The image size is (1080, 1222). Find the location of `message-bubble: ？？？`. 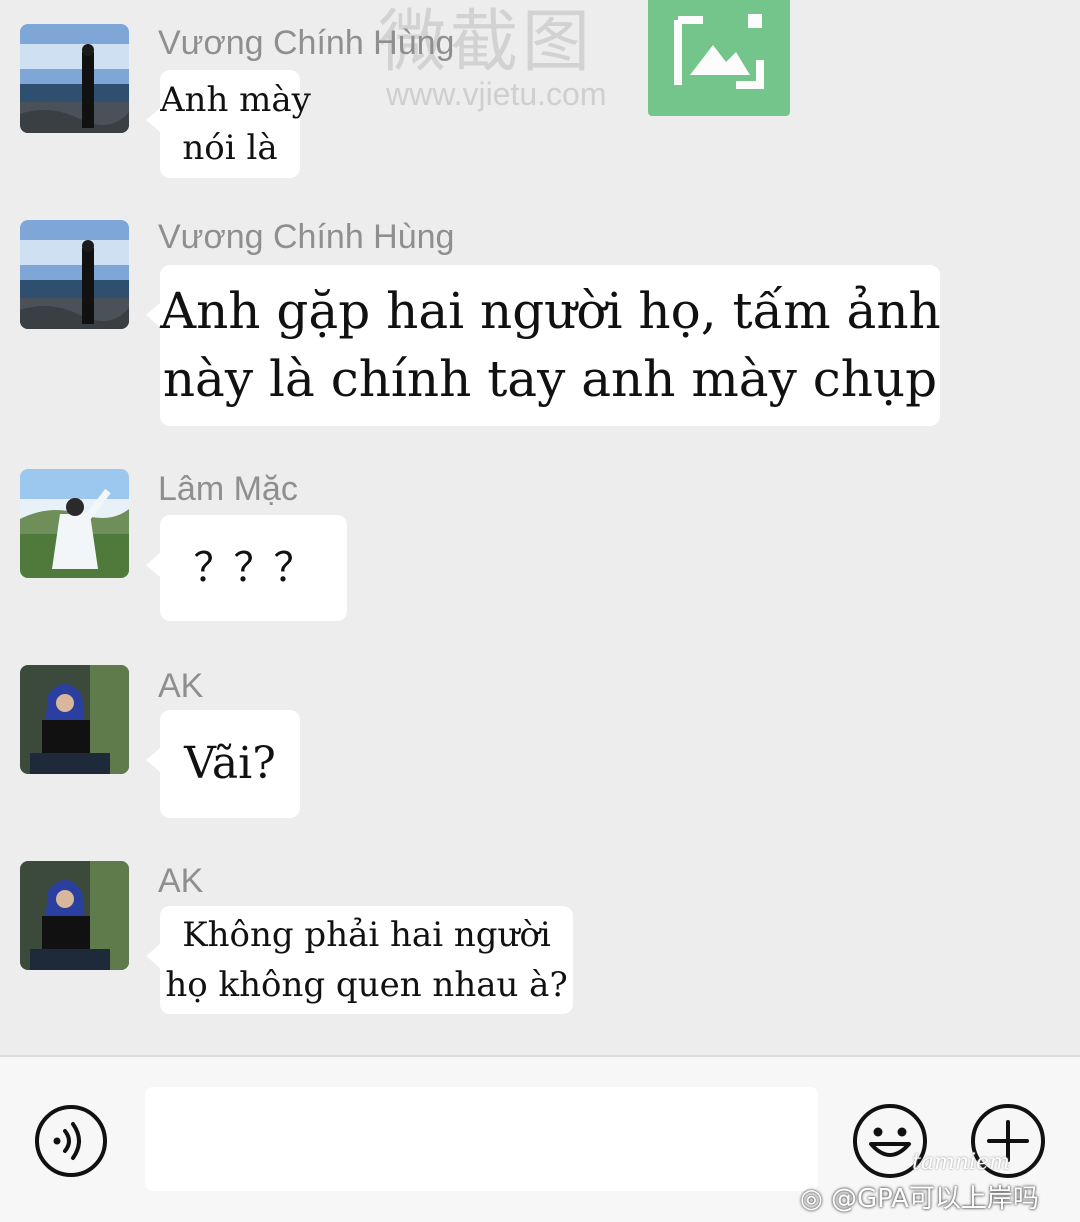

message-bubble: ？？？ is located at coordinates (246, 568).